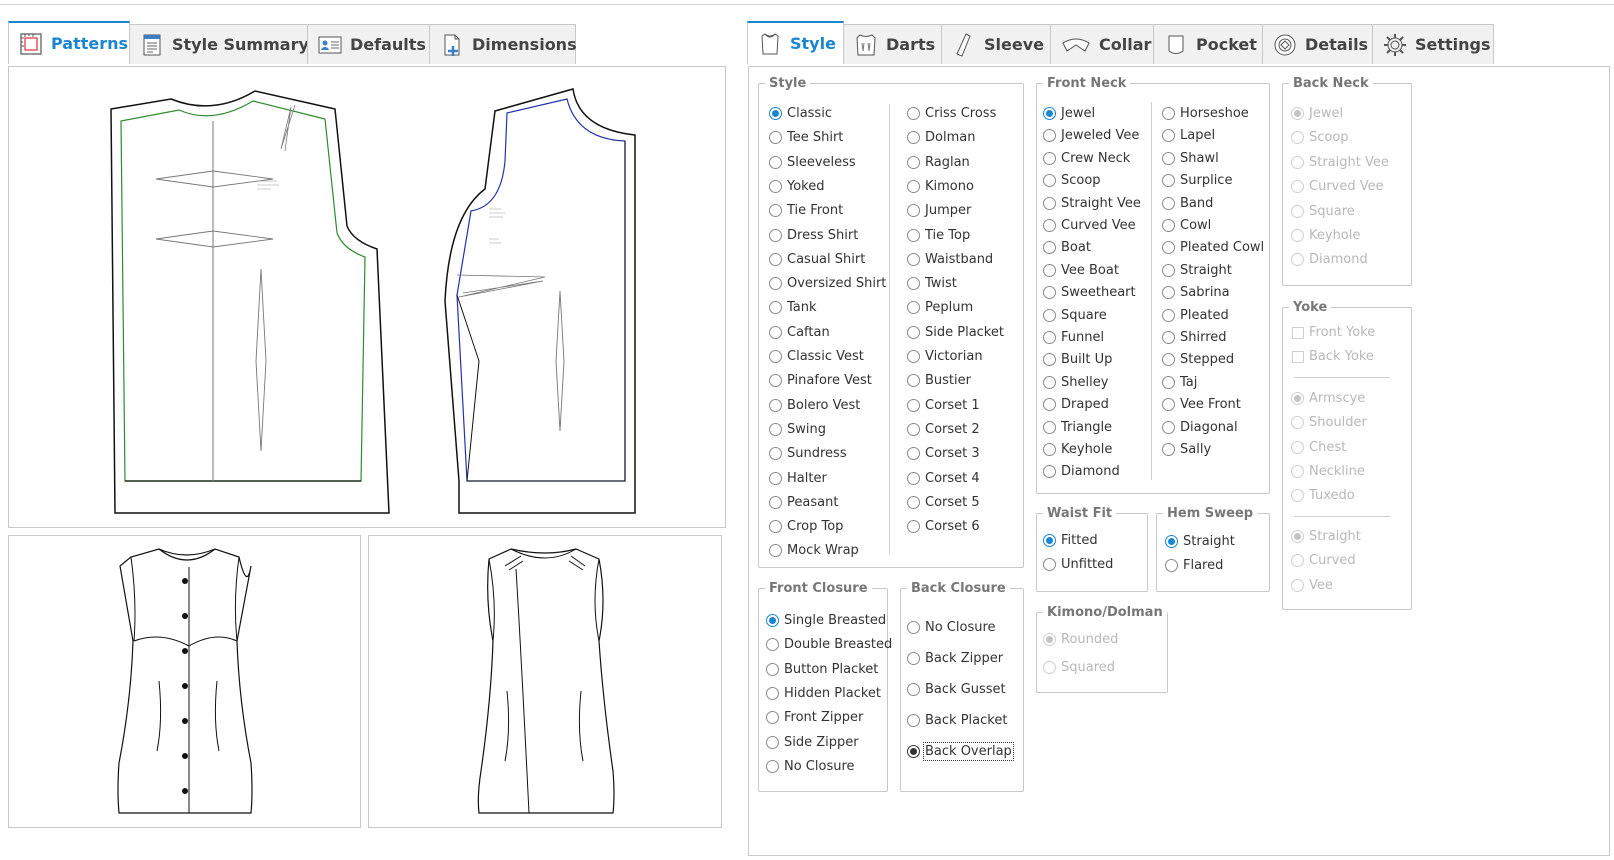 Image resolution: width=1614 pixels, height=860 pixels. What do you see at coordinates (829, 644) in the screenshot?
I see `front-closure-radio-double-breasted: Double Breasted` at bounding box center [829, 644].